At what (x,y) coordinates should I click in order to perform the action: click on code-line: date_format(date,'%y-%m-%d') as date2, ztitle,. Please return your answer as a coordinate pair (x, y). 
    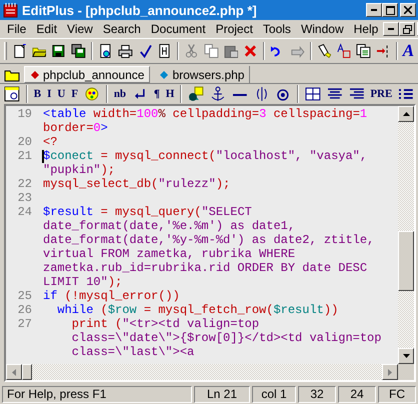
    Looking at the image, I should click on (208, 240).